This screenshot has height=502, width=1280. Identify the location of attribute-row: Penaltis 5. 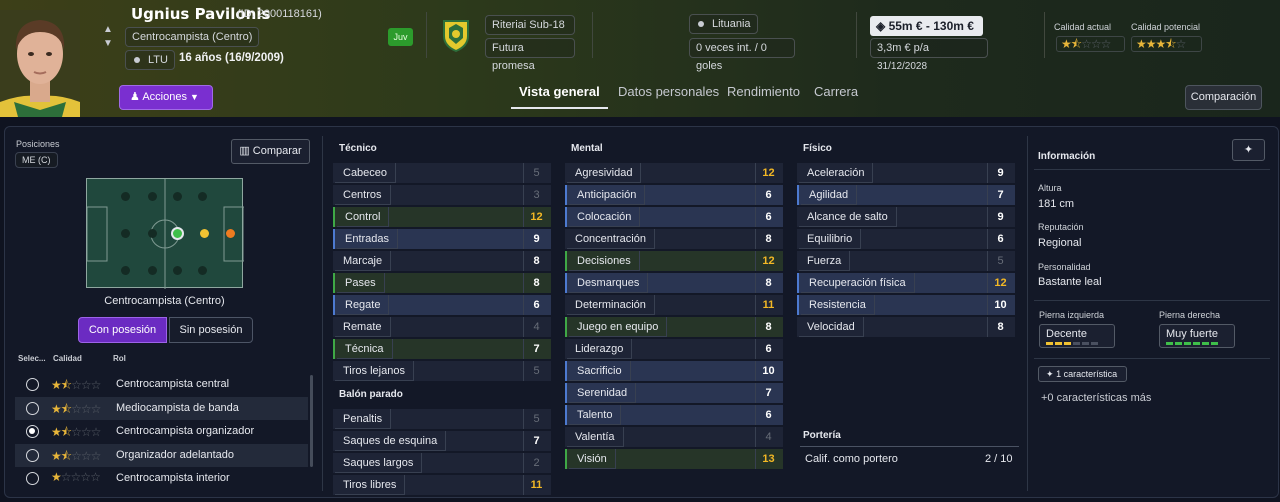
(442, 419).